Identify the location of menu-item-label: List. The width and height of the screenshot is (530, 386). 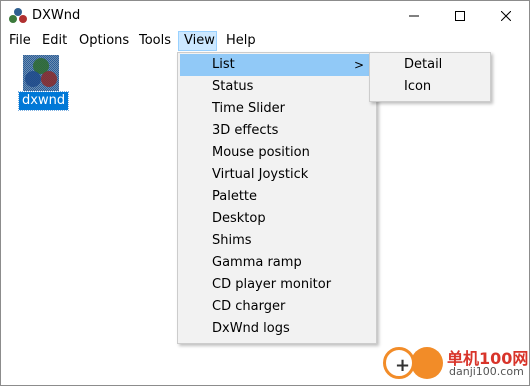
(223, 64).